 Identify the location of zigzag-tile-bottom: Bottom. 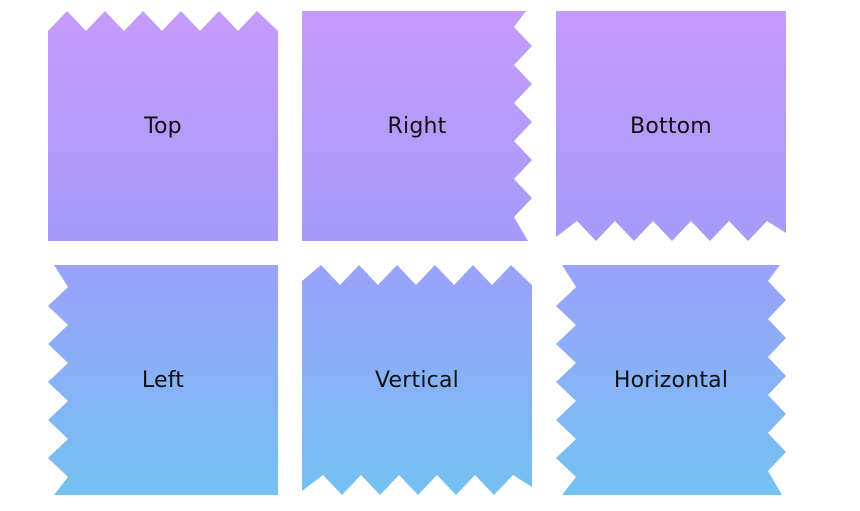
(671, 126).